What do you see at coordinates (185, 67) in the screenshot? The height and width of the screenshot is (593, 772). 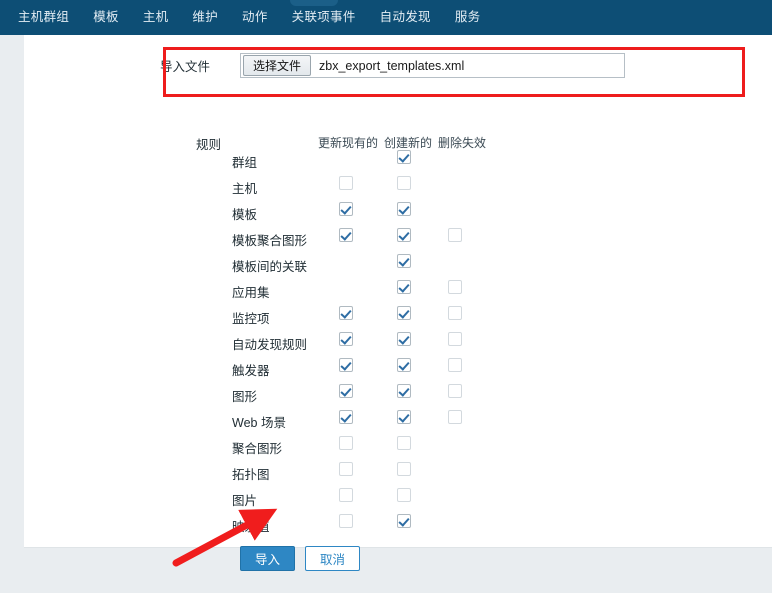 I see `import-file-label: 导入文件` at bounding box center [185, 67].